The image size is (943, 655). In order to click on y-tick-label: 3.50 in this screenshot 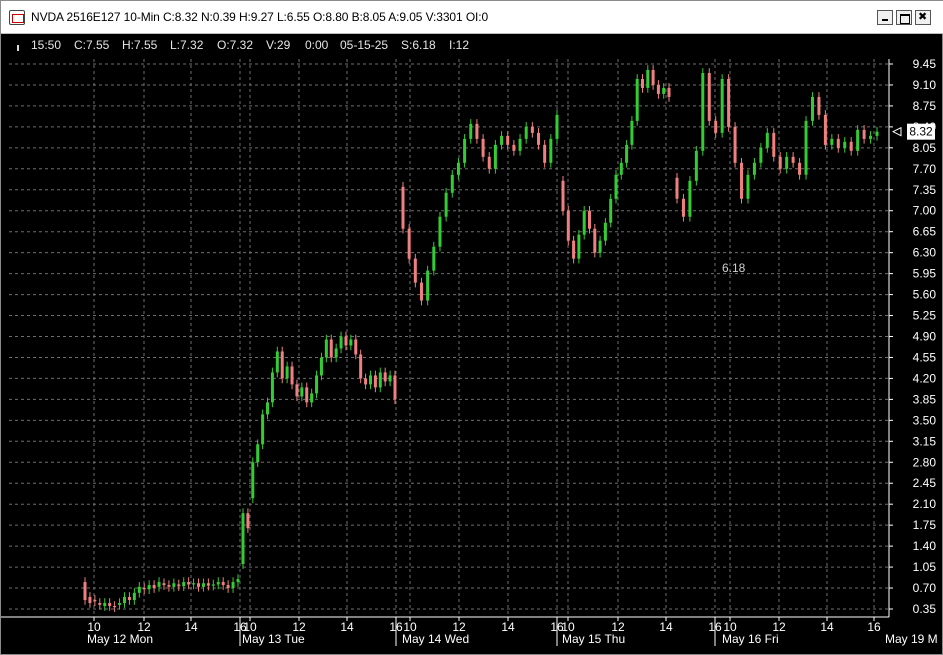, I will do `click(925, 420)`.